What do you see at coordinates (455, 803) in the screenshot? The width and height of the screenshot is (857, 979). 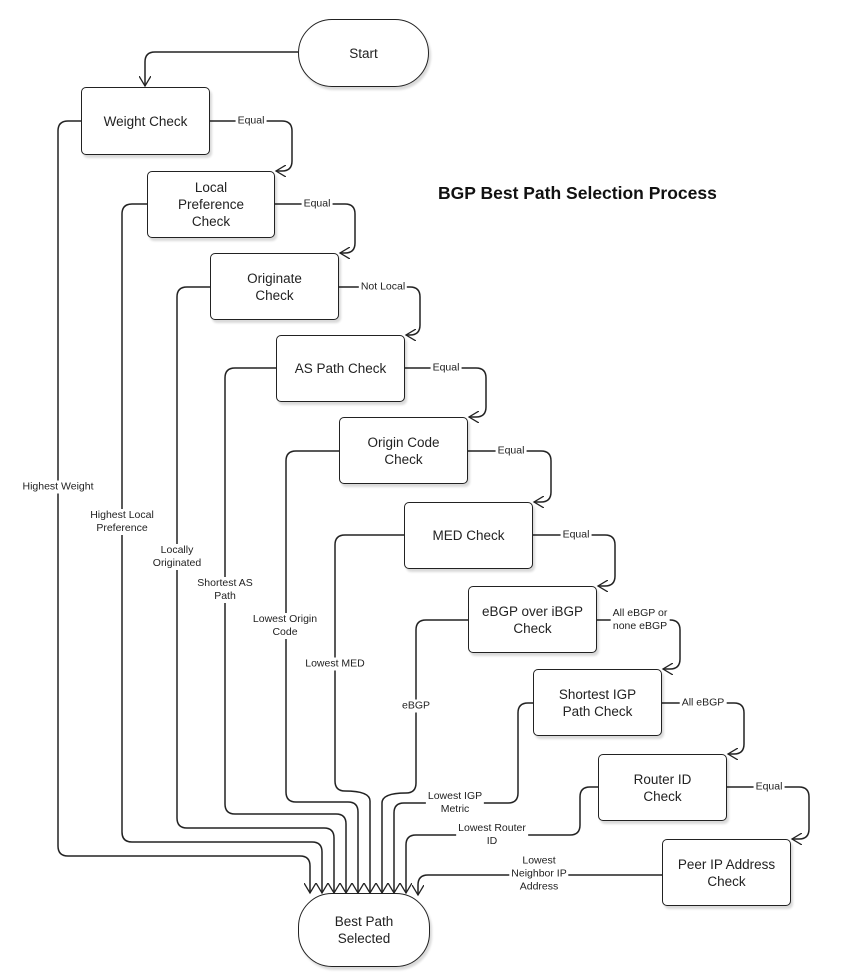 I see `label-lowest-igp-metric: Lowest IGP Metric` at bounding box center [455, 803].